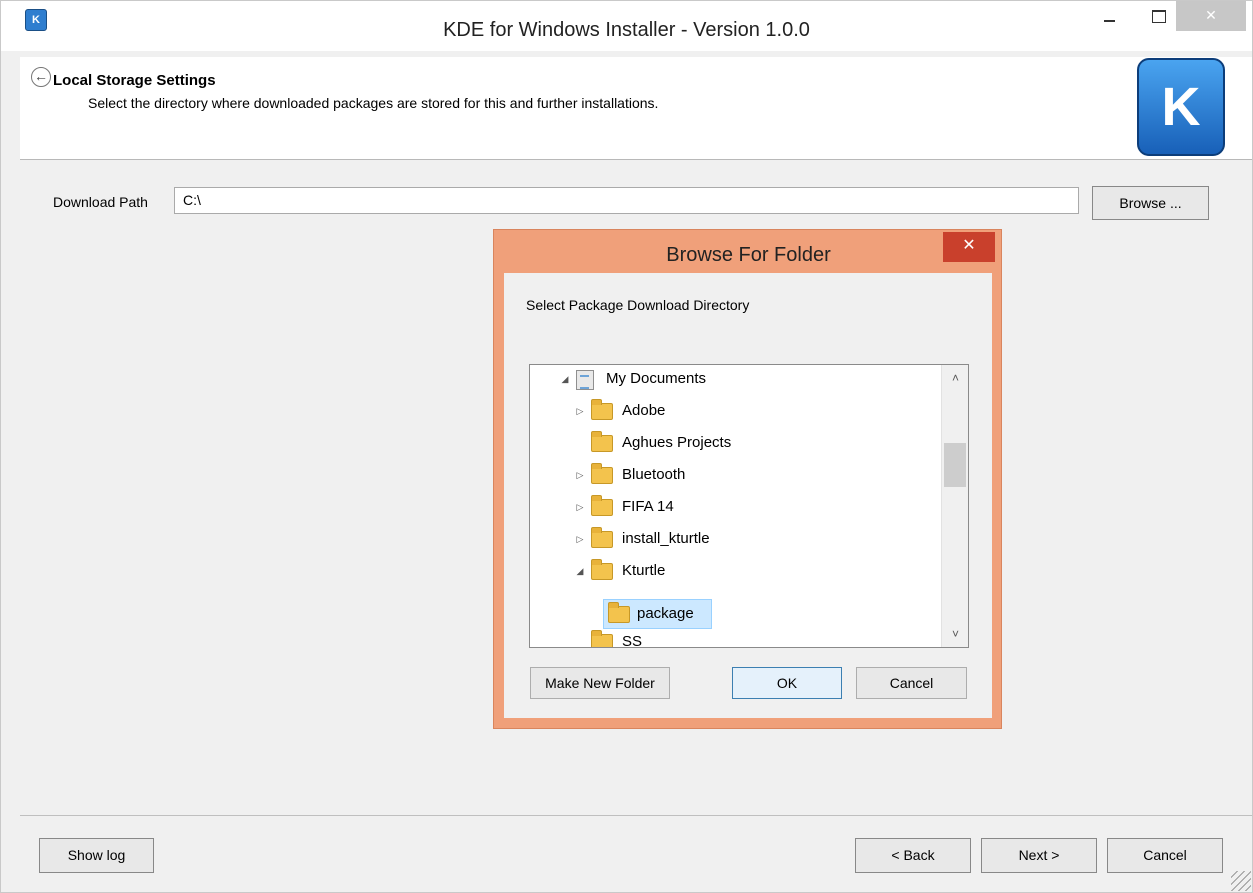 Image resolution: width=1253 pixels, height=893 pixels. What do you see at coordinates (954, 506) in the screenshot?
I see `tree-scrollbar: ˄ ˅` at bounding box center [954, 506].